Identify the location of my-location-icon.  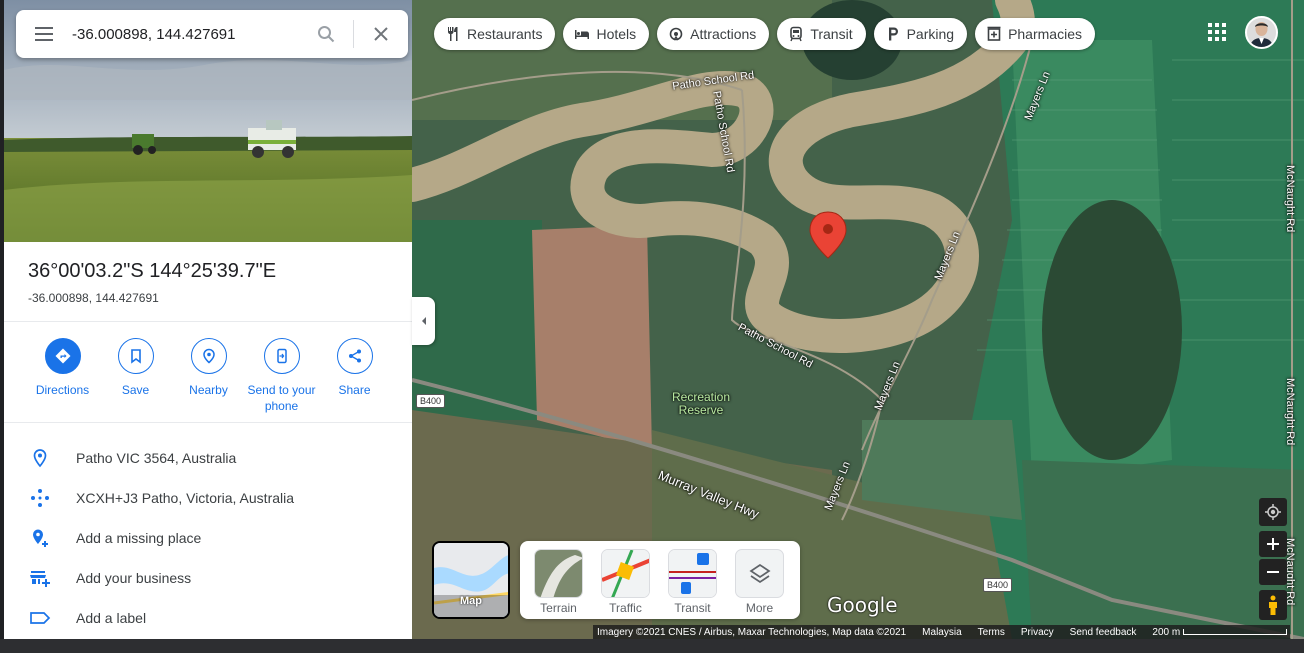
(1273, 512).